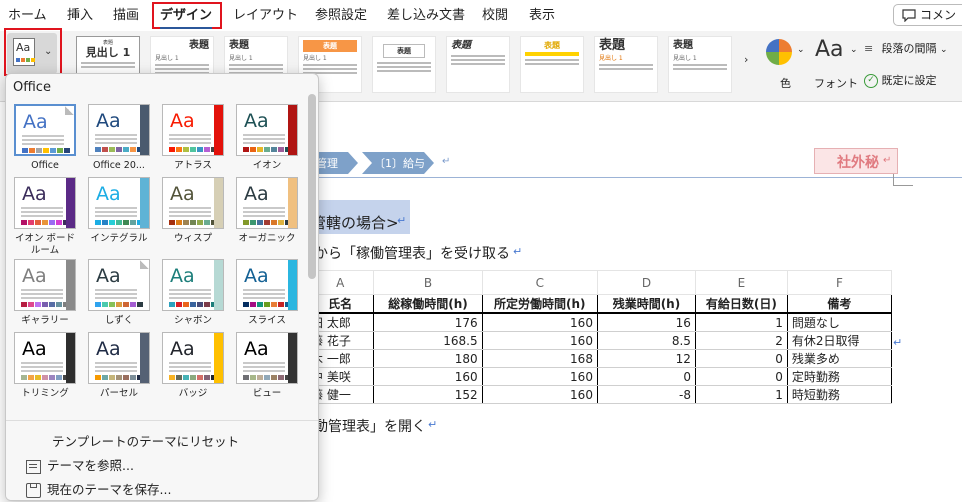 The height and width of the screenshot is (502, 962). Describe the element at coordinates (909, 48) in the screenshot. I see `paragraph-spacing-label: 段落の間隔` at that location.